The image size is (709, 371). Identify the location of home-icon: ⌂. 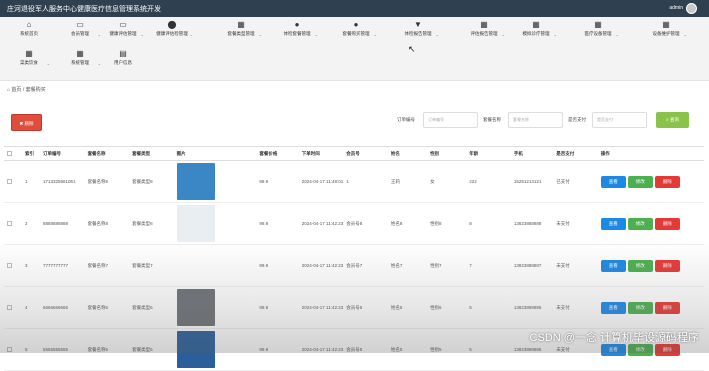
(8, 90).